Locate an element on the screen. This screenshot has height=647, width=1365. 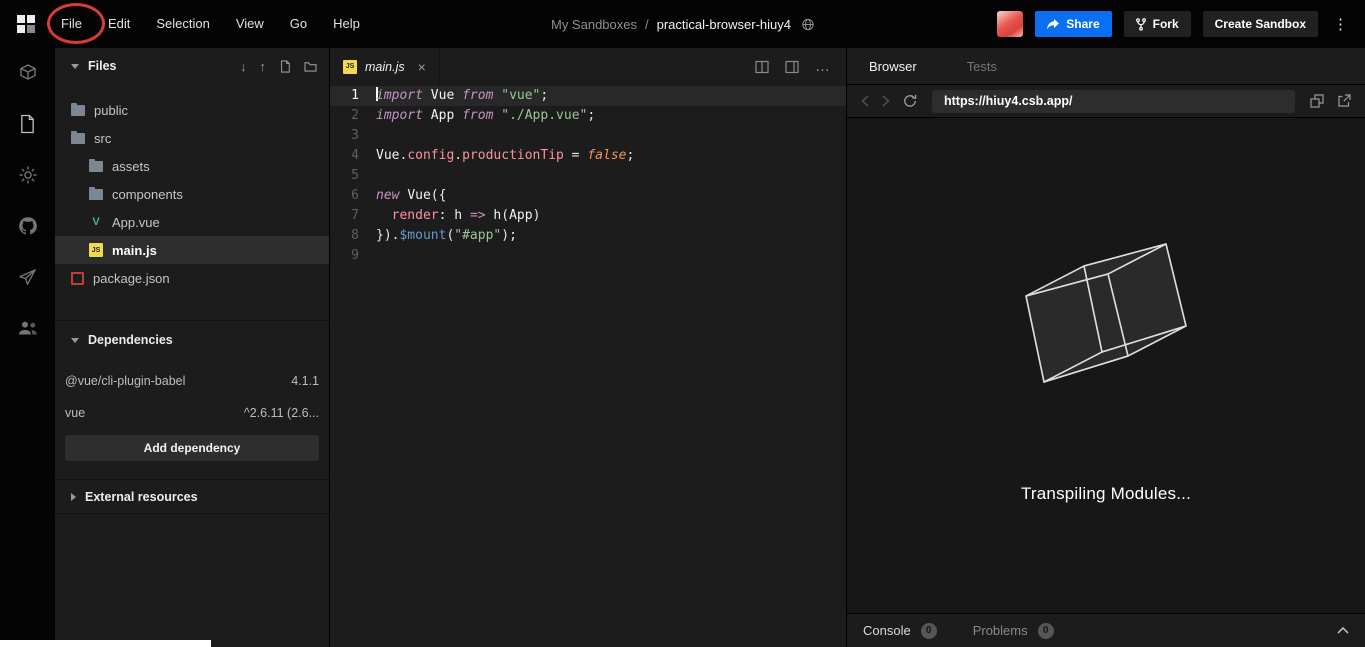
file-components: components is located at coordinates (192, 194).